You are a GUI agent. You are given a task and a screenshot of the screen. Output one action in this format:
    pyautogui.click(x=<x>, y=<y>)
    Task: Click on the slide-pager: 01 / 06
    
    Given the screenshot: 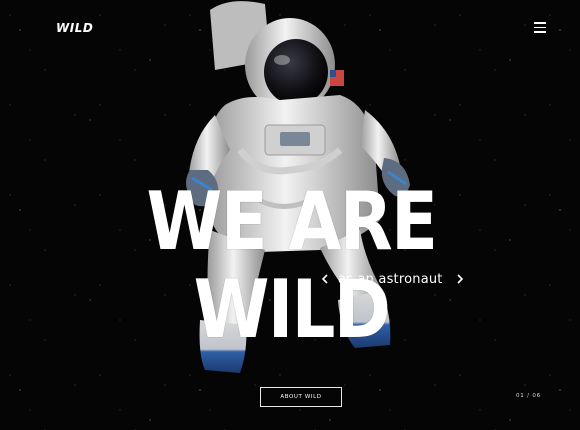 What is the action you would take?
    pyautogui.click(x=528, y=396)
    